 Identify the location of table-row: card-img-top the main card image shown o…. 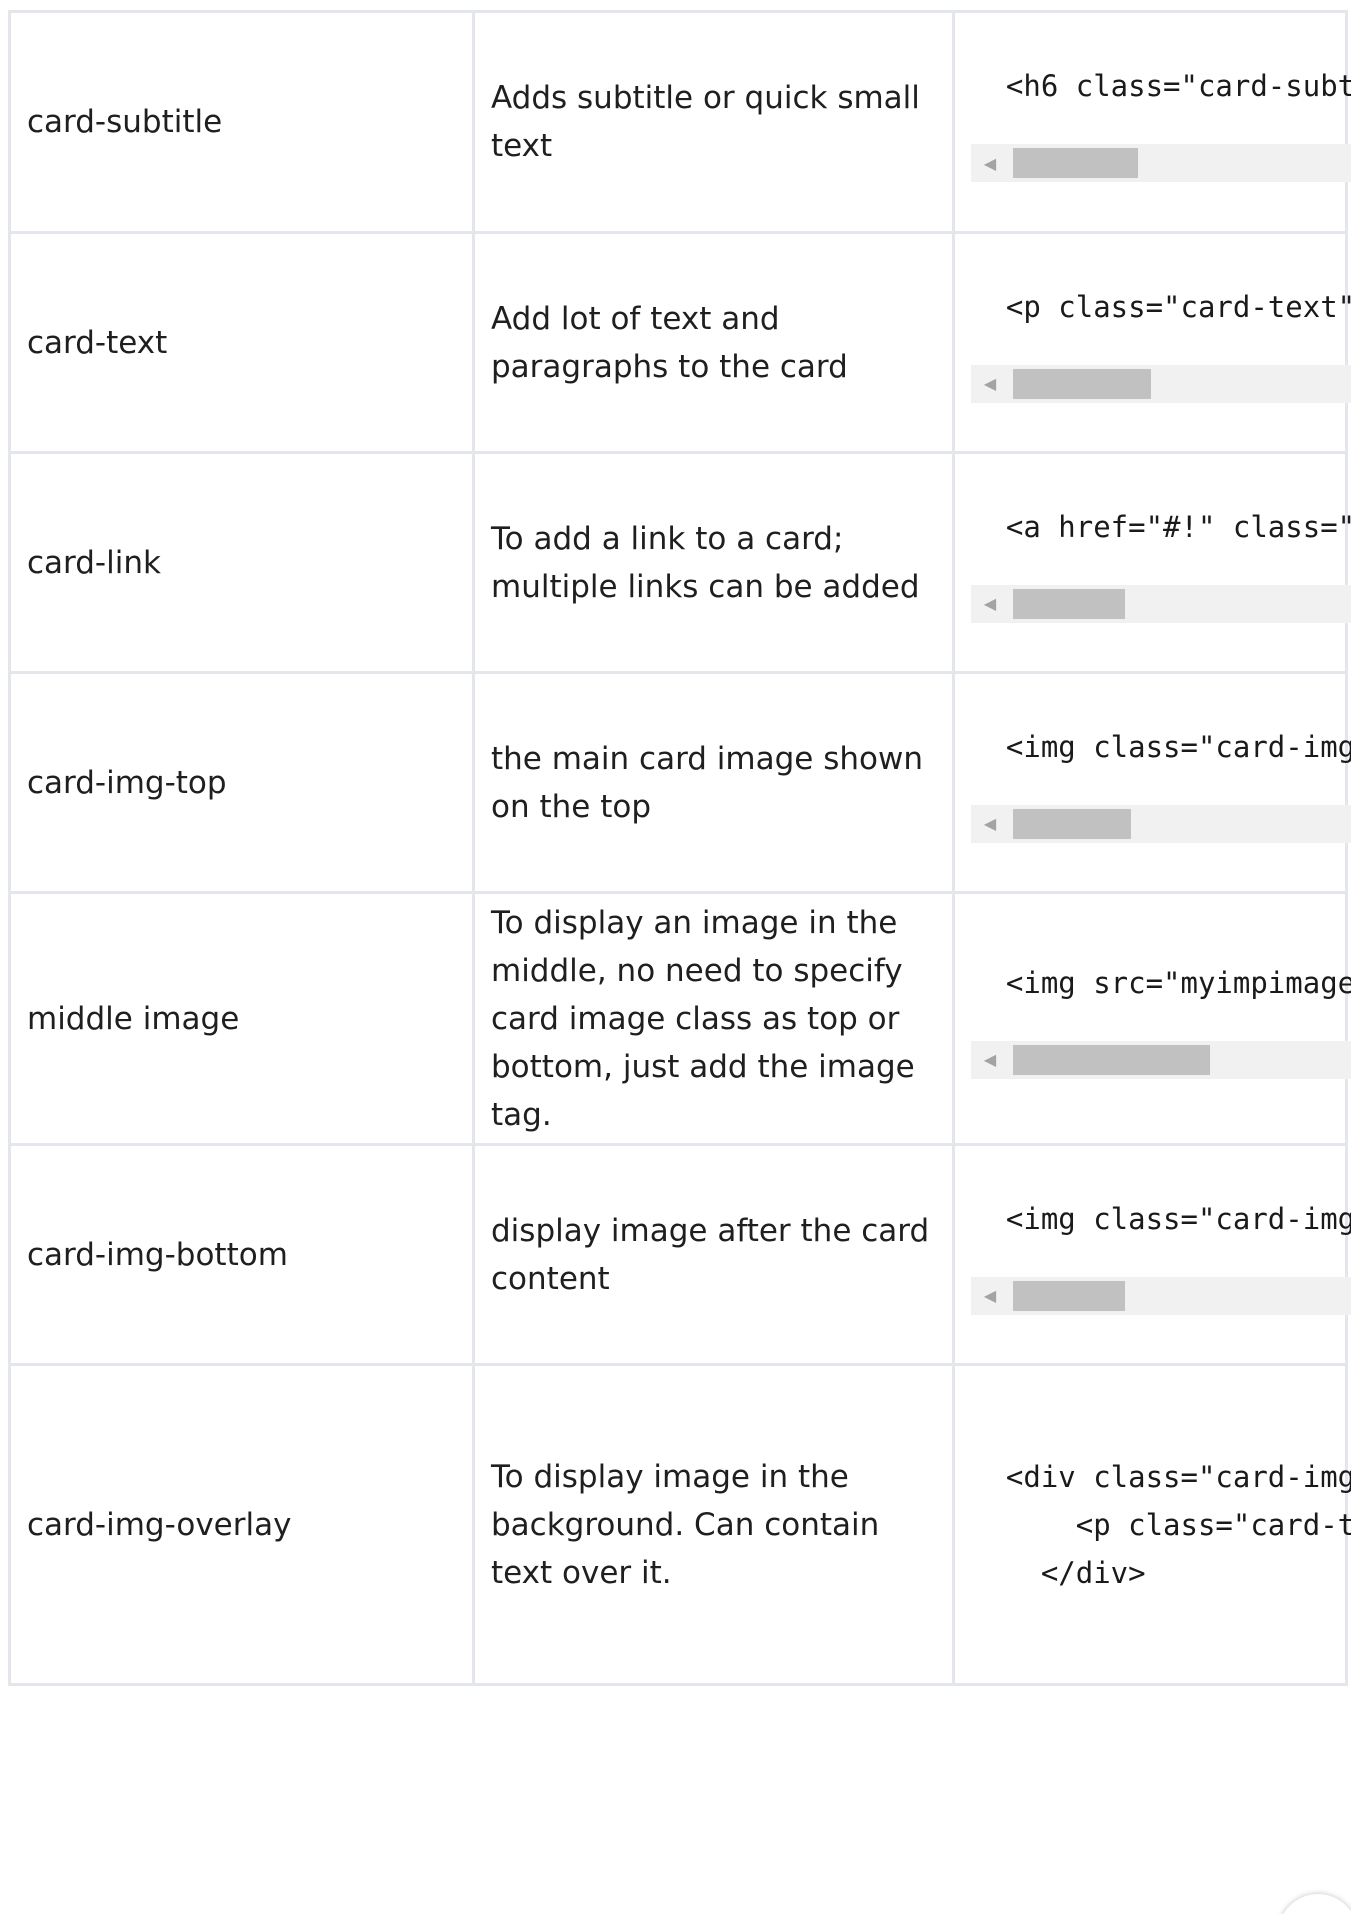
(679, 782).